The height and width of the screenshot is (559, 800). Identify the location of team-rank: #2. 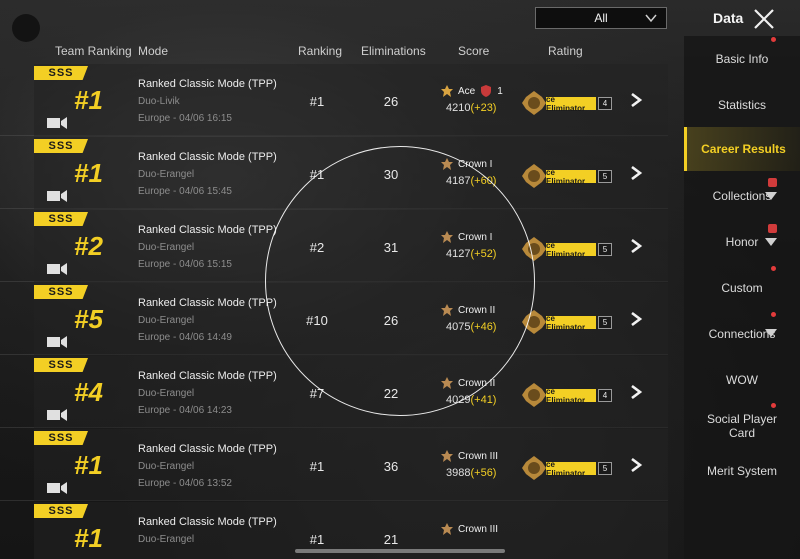
(88, 246).